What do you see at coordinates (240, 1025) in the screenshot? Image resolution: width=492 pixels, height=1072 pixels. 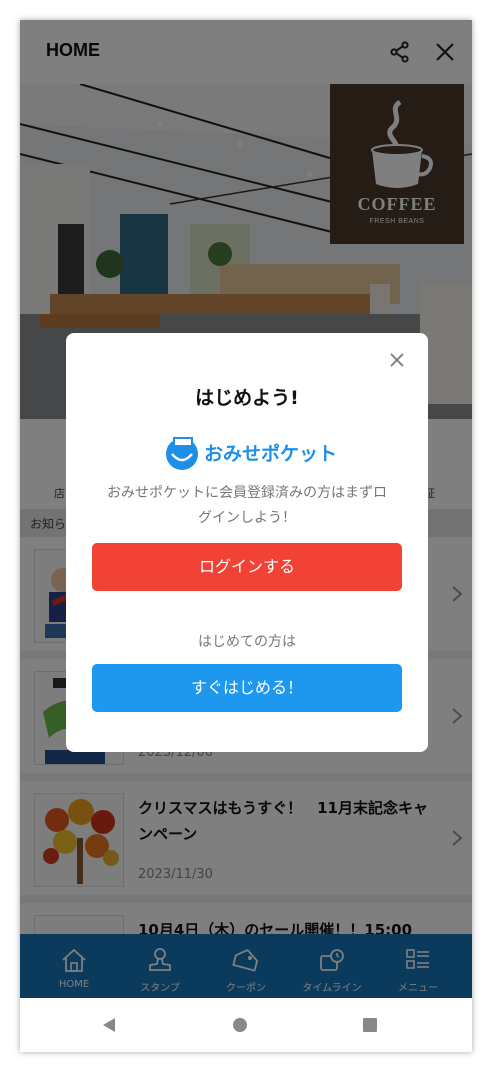 I see `home-circle-icon` at bounding box center [240, 1025].